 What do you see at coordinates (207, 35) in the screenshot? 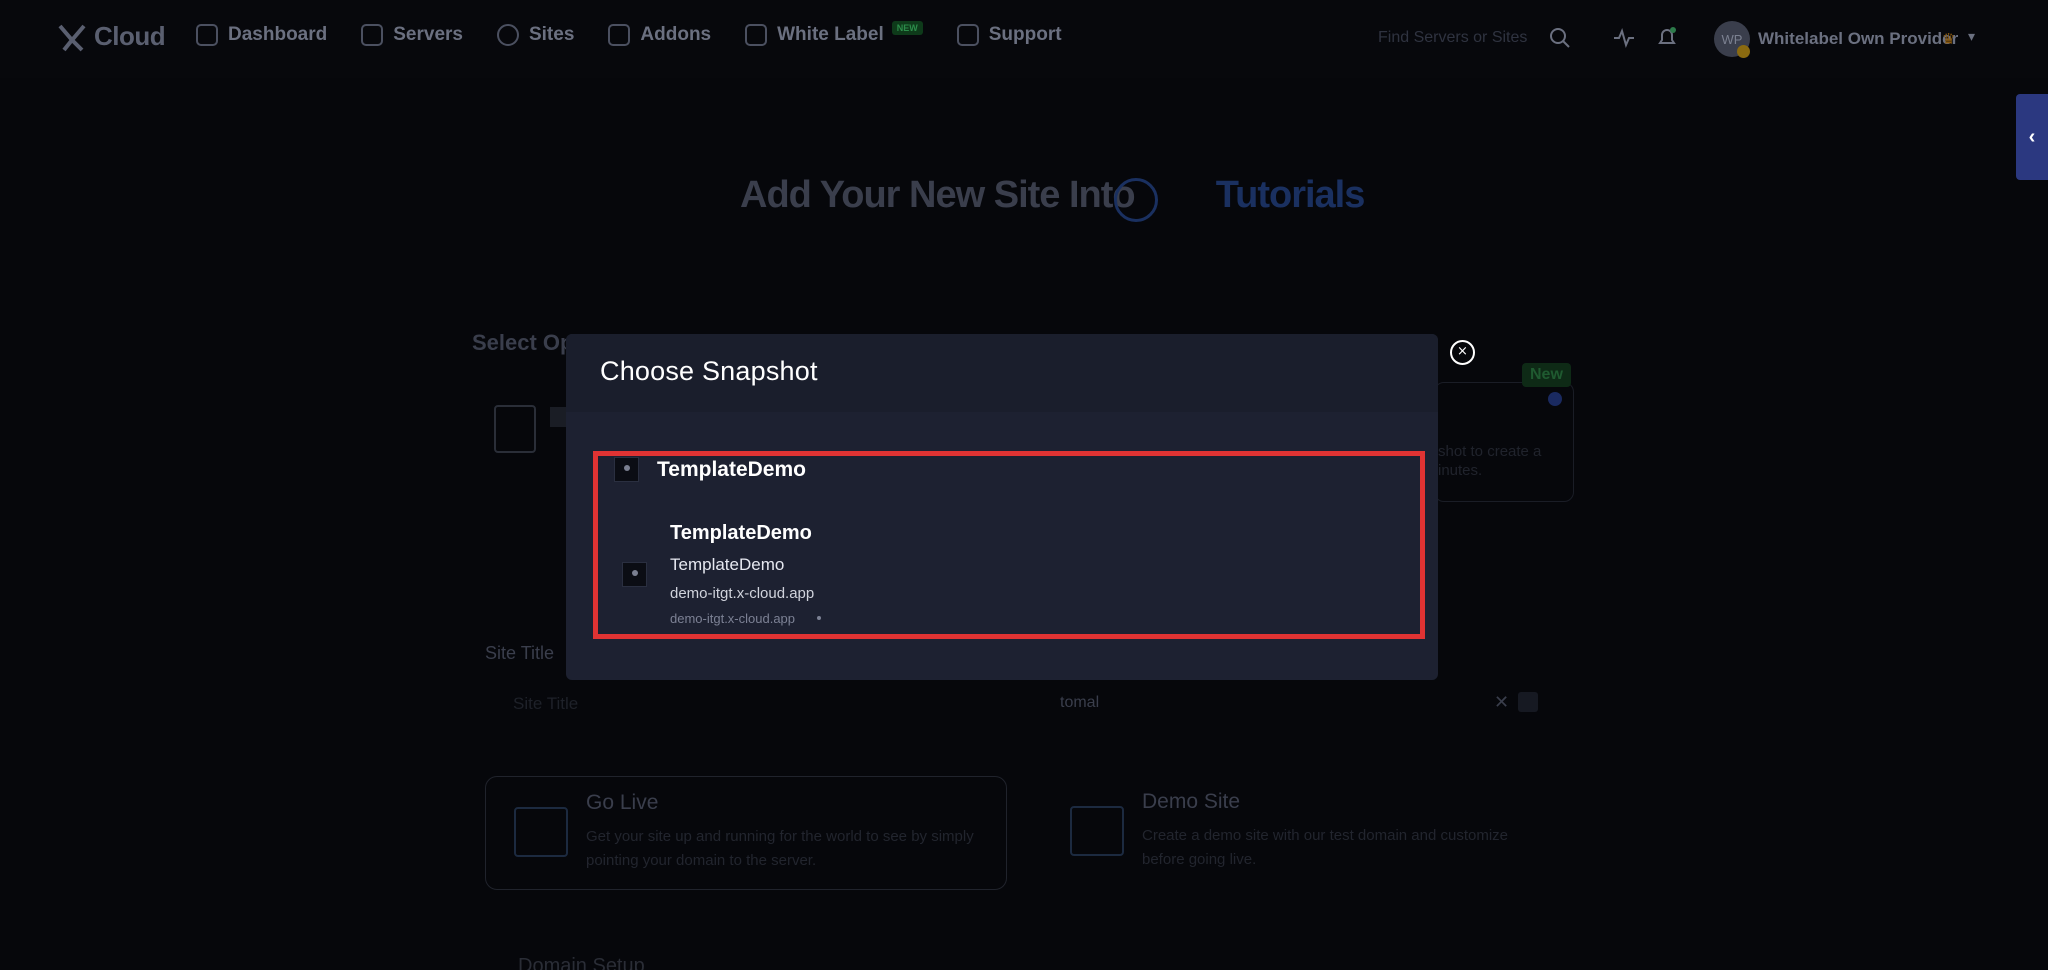
I see `dashboard-icon` at bounding box center [207, 35].